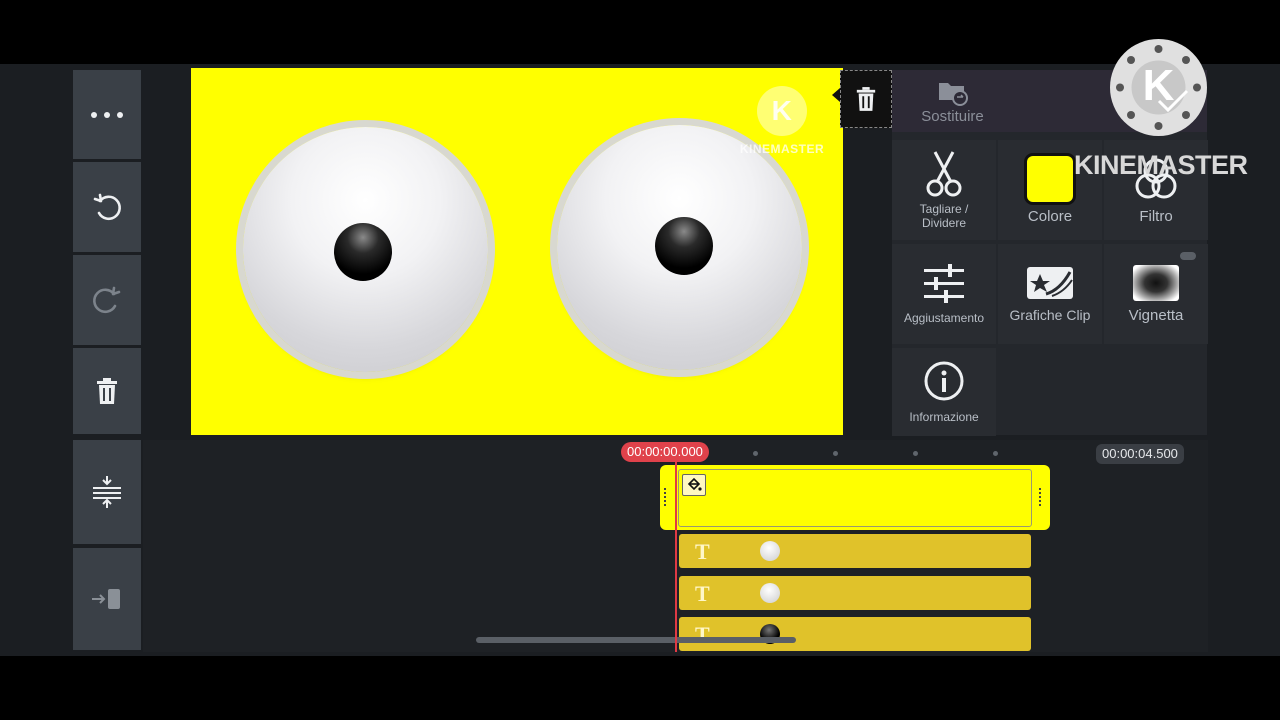  What do you see at coordinates (1161, 165) in the screenshot?
I see `logo-text: KINEMASTER` at bounding box center [1161, 165].